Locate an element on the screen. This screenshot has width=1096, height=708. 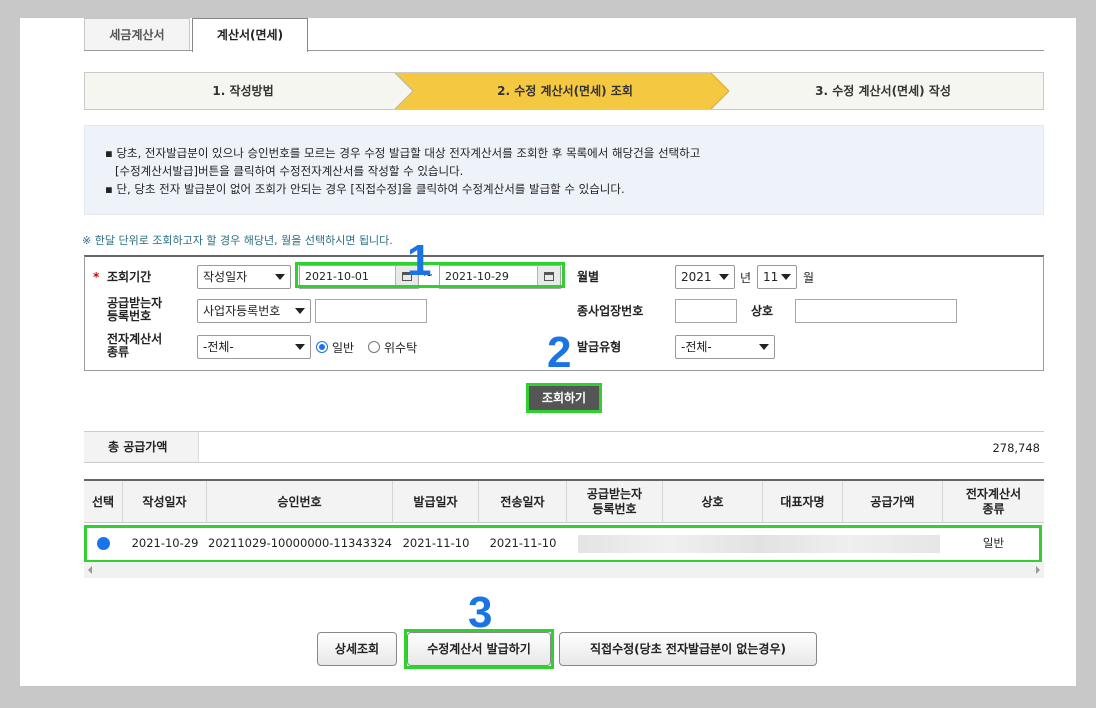
month-label: 월별 is located at coordinates (588, 277).